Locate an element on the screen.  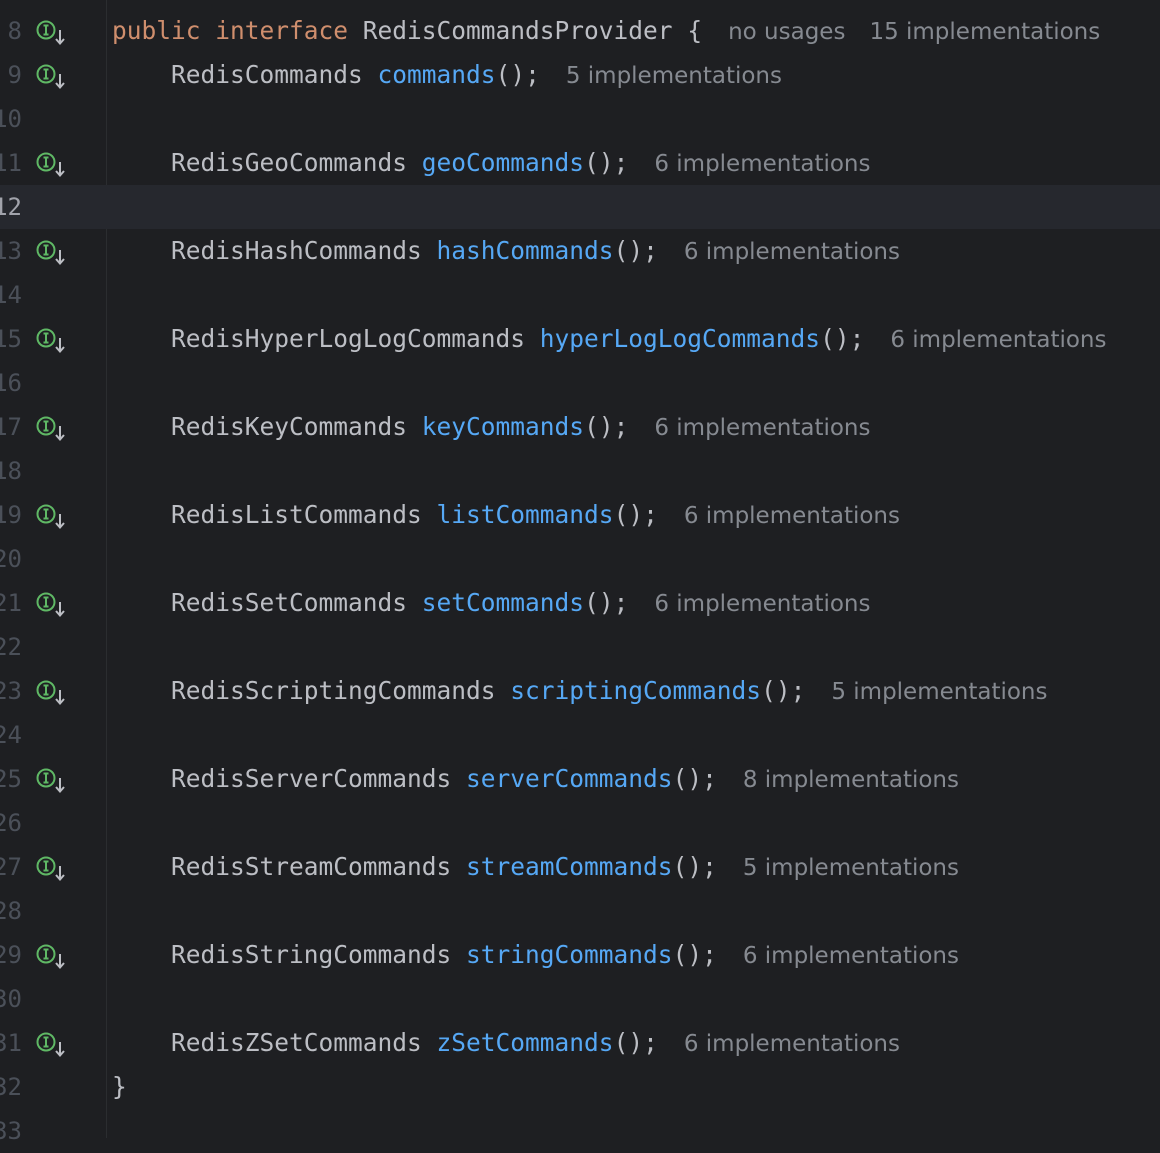
line-number: 21 is located at coordinates (11, 603).